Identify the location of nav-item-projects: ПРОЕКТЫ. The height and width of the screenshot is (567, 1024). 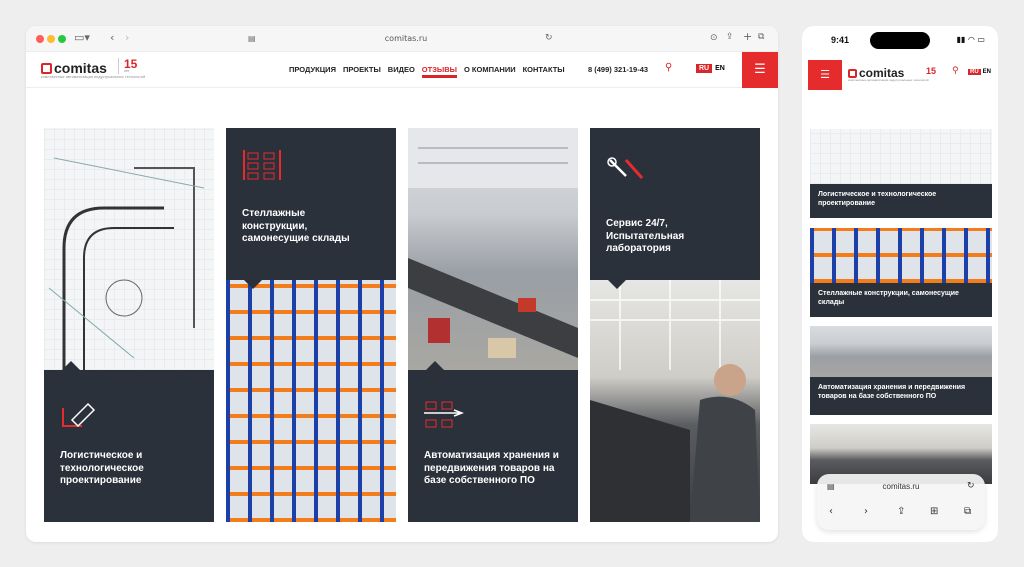
(362, 69).